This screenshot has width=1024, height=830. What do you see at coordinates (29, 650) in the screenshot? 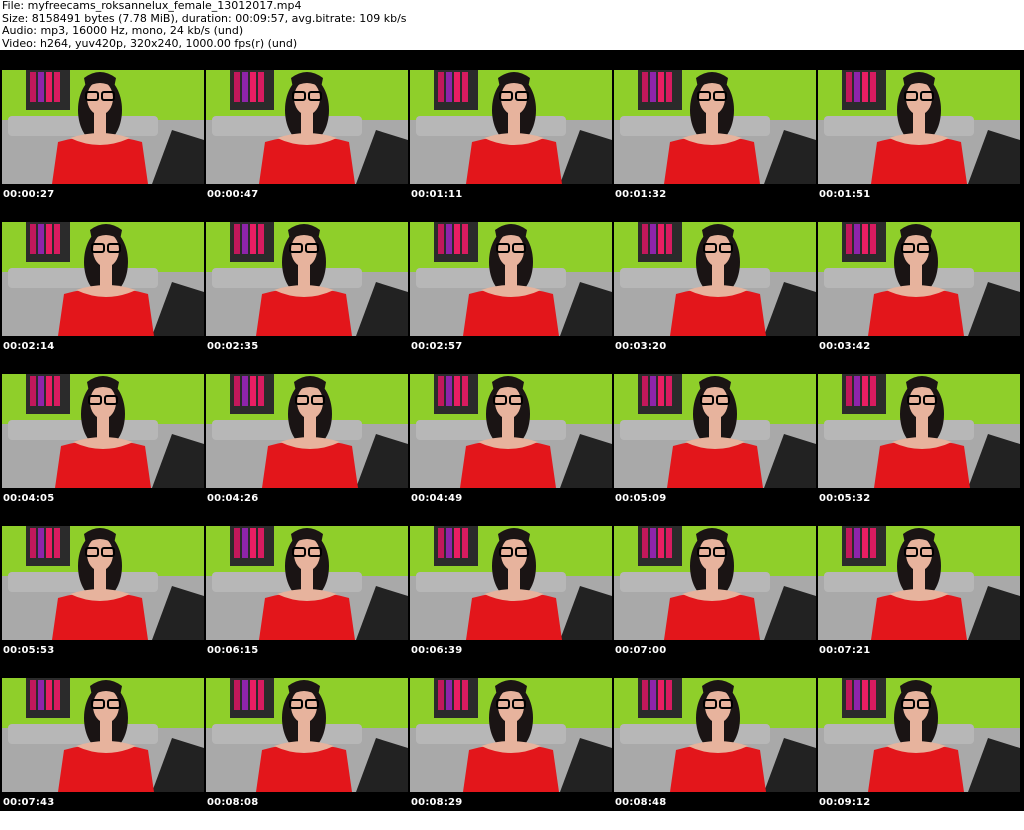
I see `timestamp-label: 00:05:53` at bounding box center [29, 650].